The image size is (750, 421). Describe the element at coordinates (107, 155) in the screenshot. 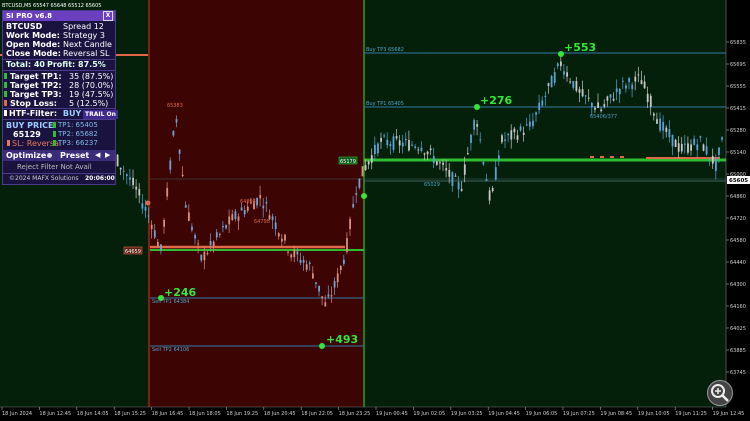

I see `arrow-right-icon: ▶` at that location.